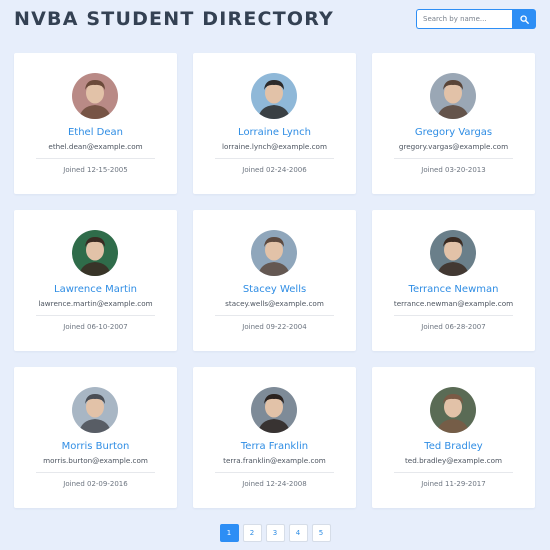  Describe the element at coordinates (453, 446) in the screenshot. I see `student-name: Ted Bradley` at that location.